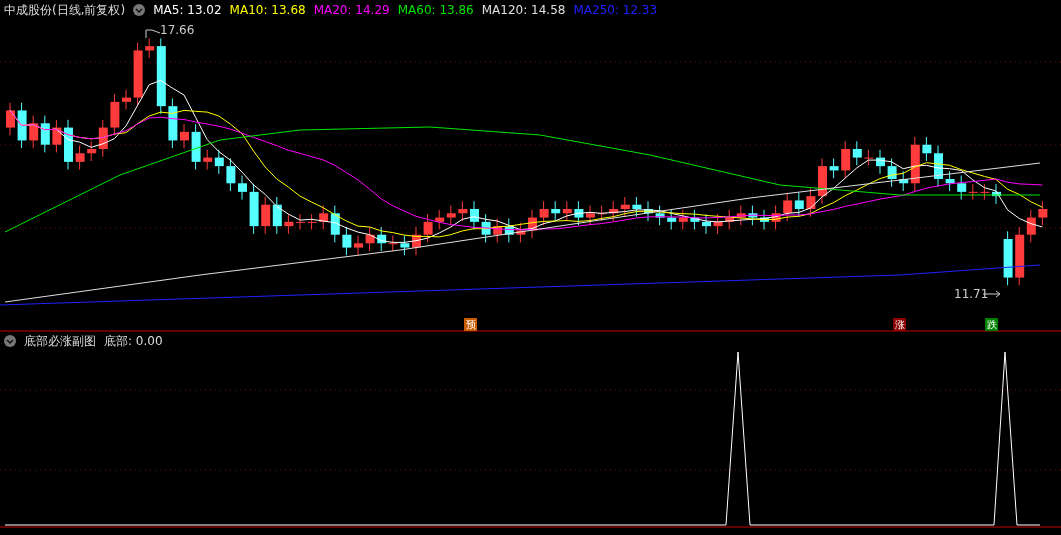 The image size is (1061, 535). I want to click on moving-average-label: MA60: 13.86, so click(435, 10).